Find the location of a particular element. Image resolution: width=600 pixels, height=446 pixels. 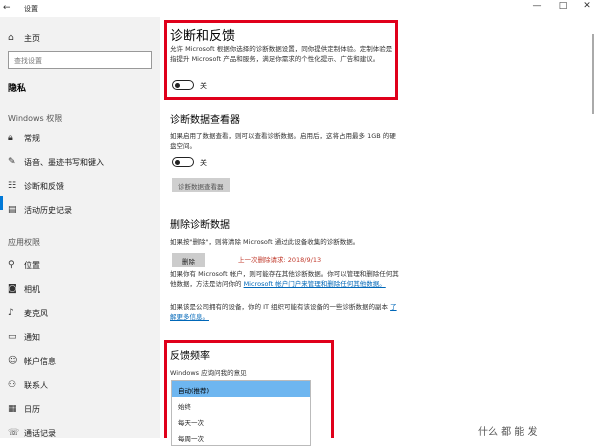

data-viewer-title: 诊断数据查看器 is located at coordinates (205, 120).